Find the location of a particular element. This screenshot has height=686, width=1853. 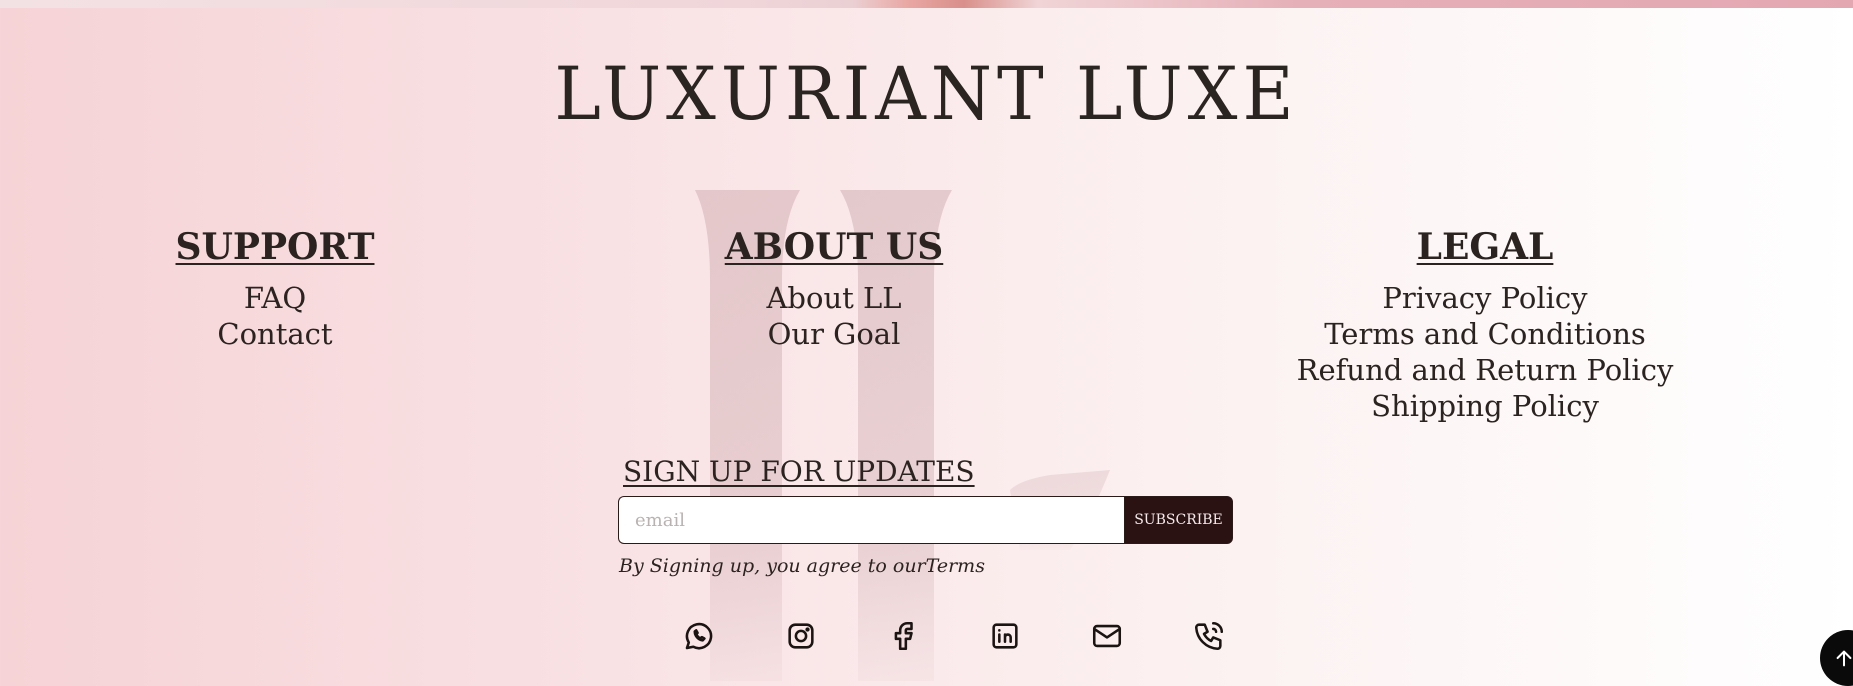

terms-link: Terms is located at coordinates (955, 566).